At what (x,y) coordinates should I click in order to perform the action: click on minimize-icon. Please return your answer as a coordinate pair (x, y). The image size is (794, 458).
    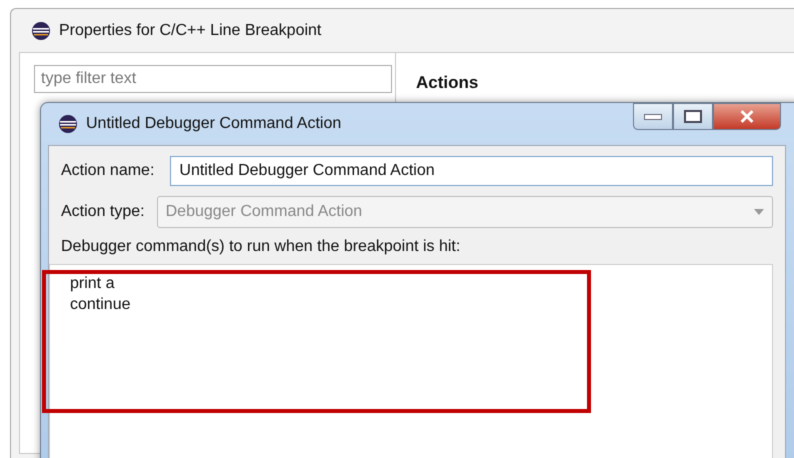
    Looking at the image, I should click on (653, 117).